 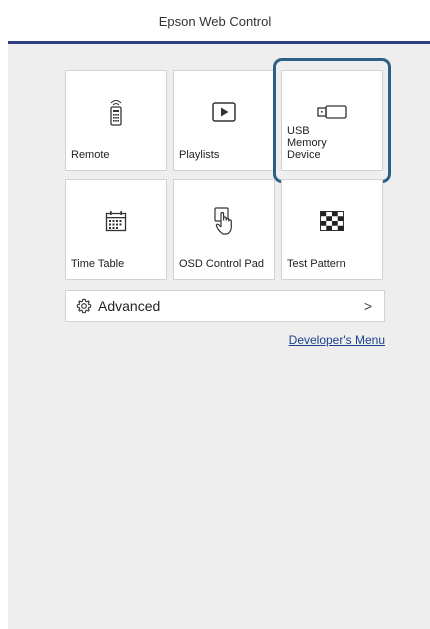 What do you see at coordinates (224, 112) in the screenshot?
I see `play-icon` at bounding box center [224, 112].